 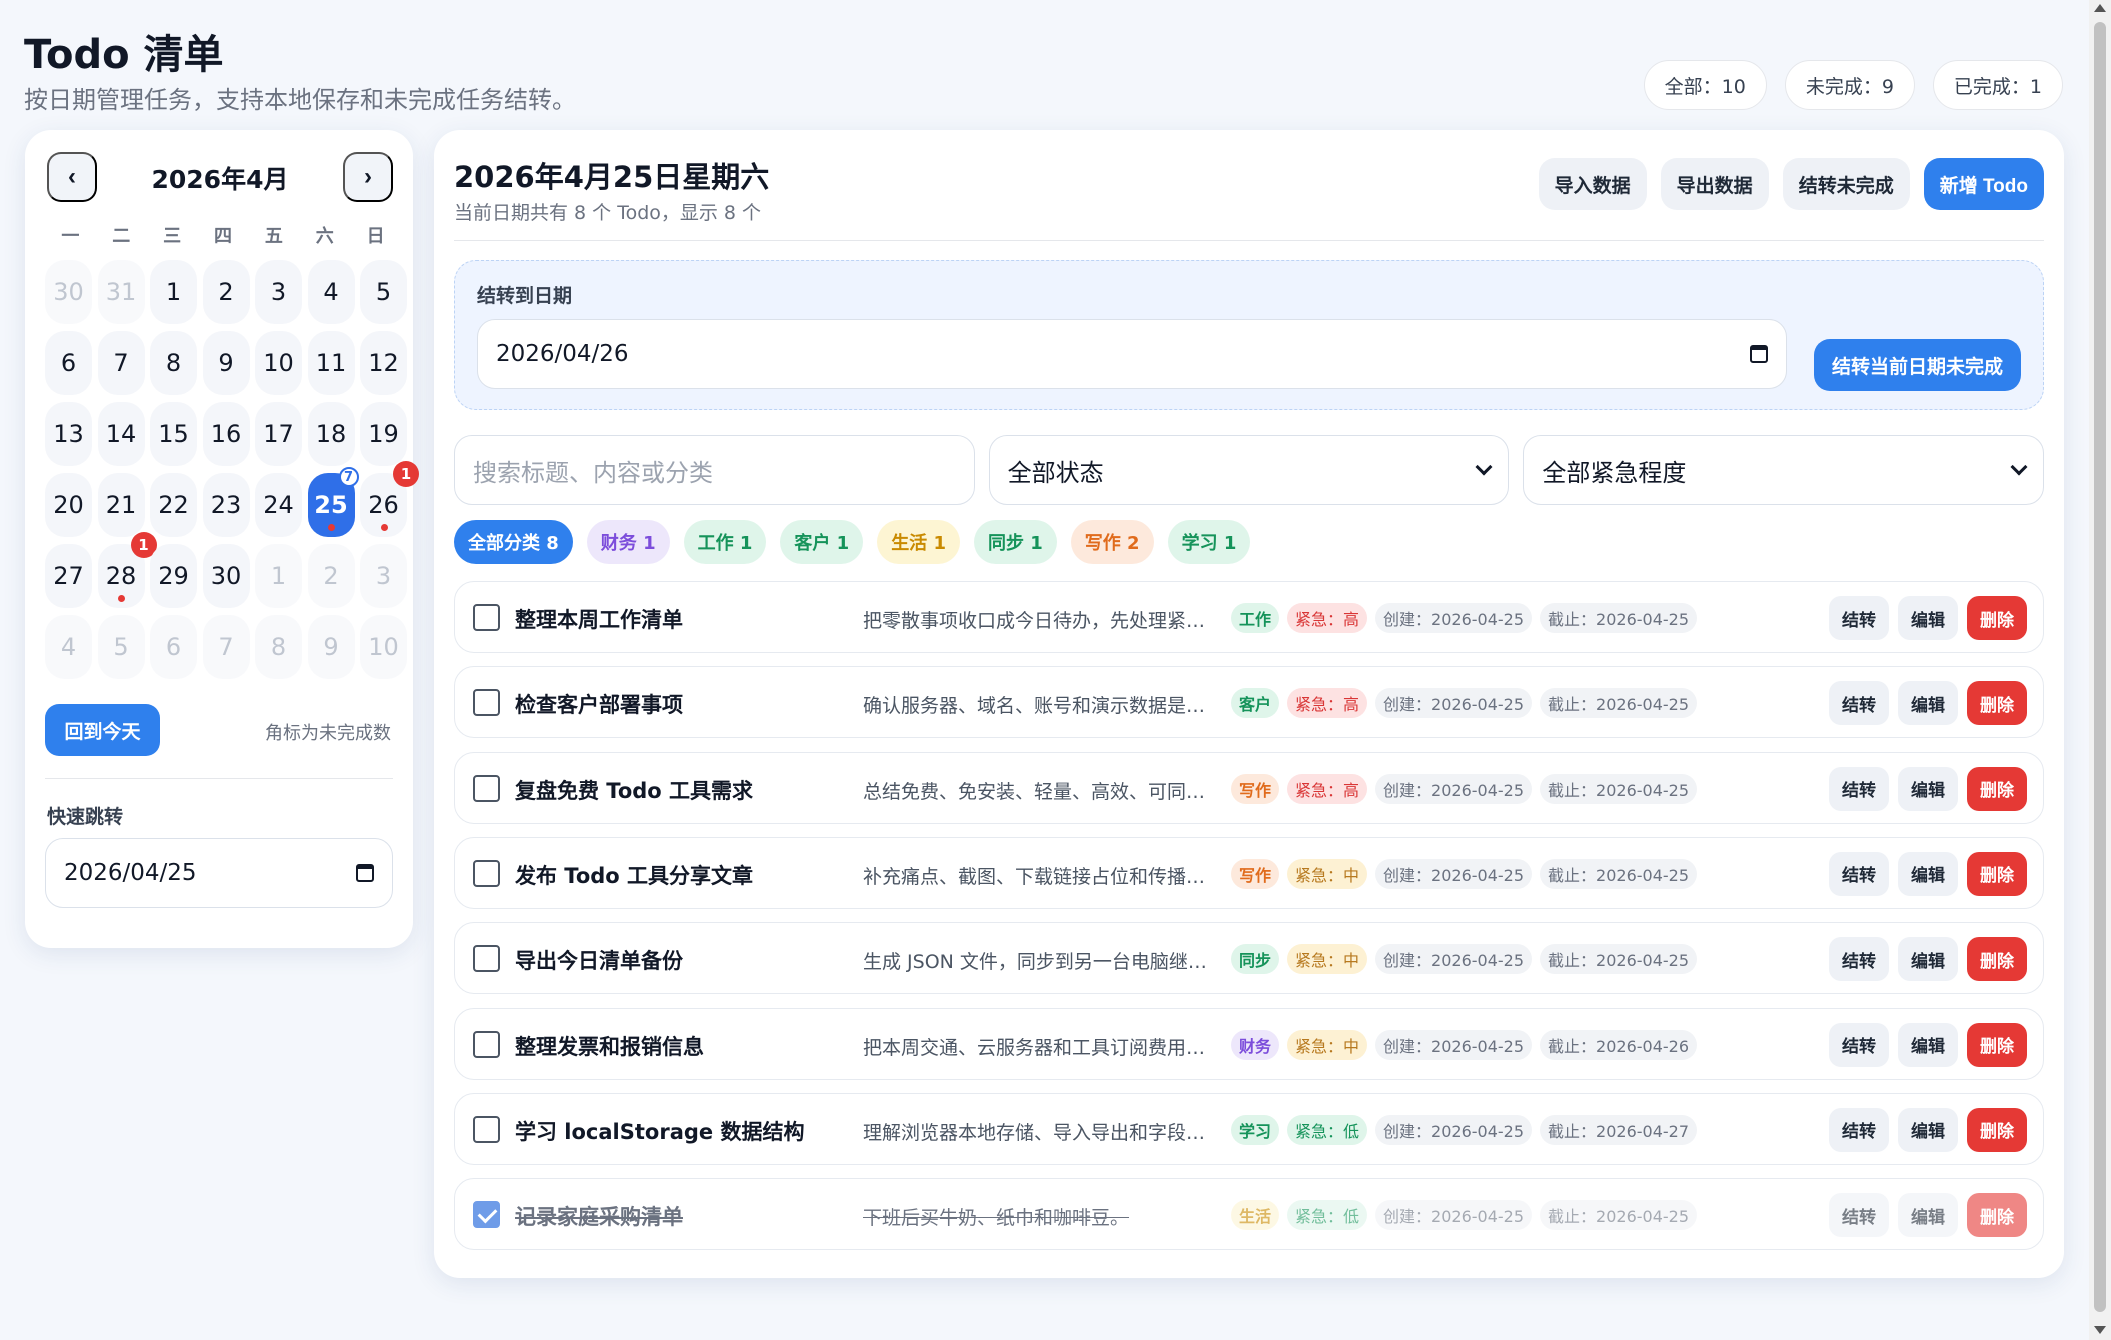 What do you see at coordinates (383, 363) in the screenshot?
I see `calendar-day: 12` at bounding box center [383, 363].